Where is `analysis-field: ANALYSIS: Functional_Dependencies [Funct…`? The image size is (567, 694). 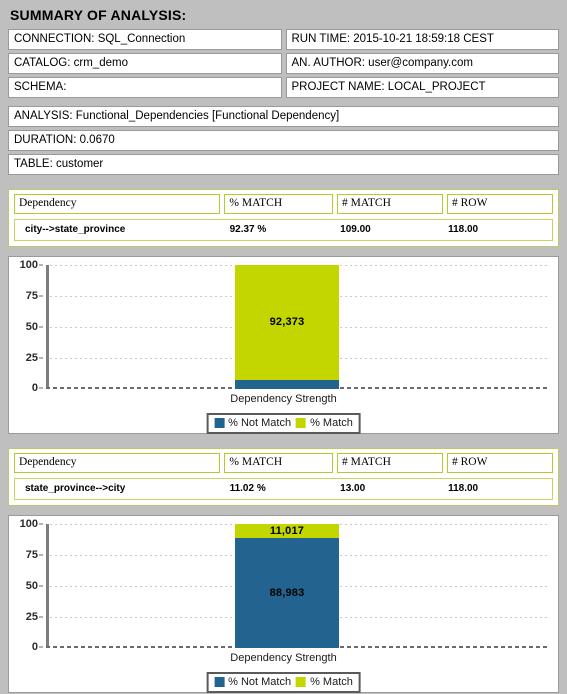
analysis-field: ANALYSIS: Functional_Dependencies [Funct… is located at coordinates (283, 116).